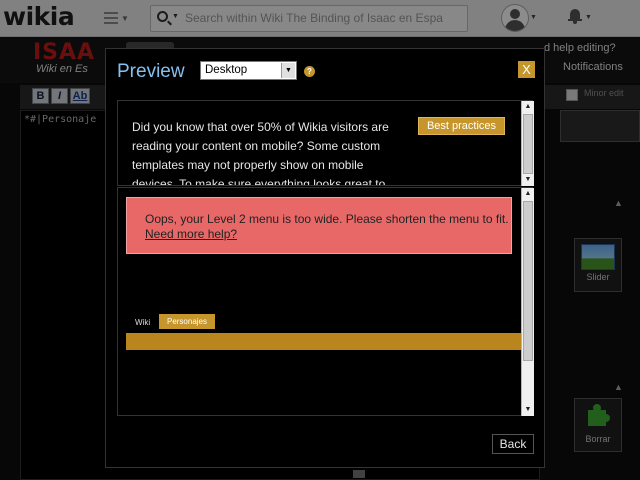 This screenshot has width=640, height=480. What do you see at coordinates (151, 71) in the screenshot?
I see `modal-title: Preview` at bounding box center [151, 71].